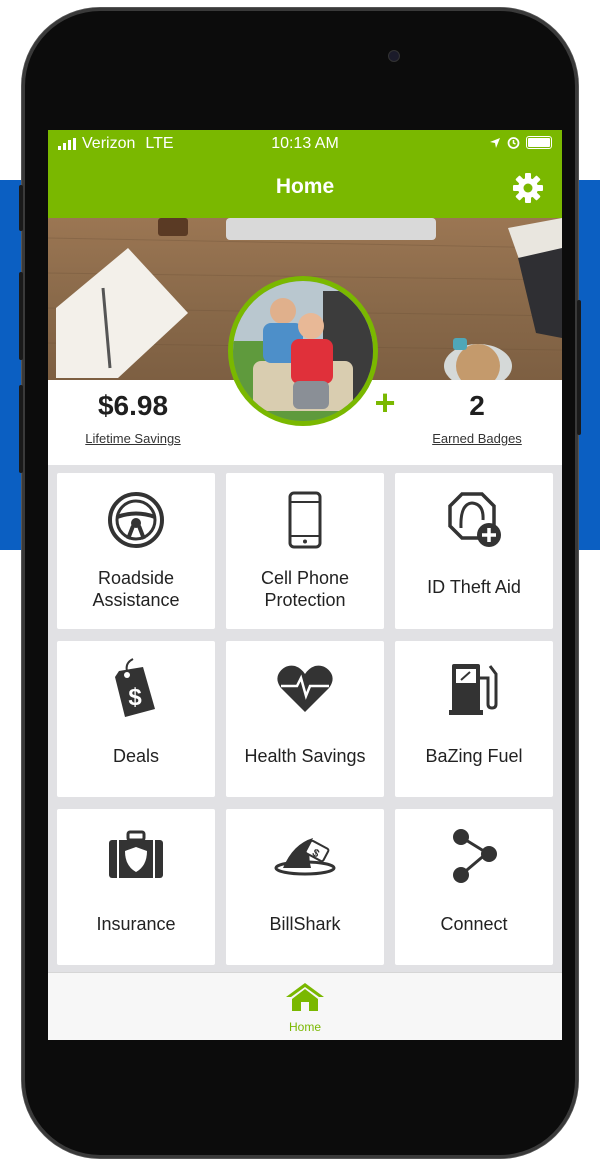 The height and width of the screenshot is (1165, 600). I want to click on profile-avatar, so click(303, 351).